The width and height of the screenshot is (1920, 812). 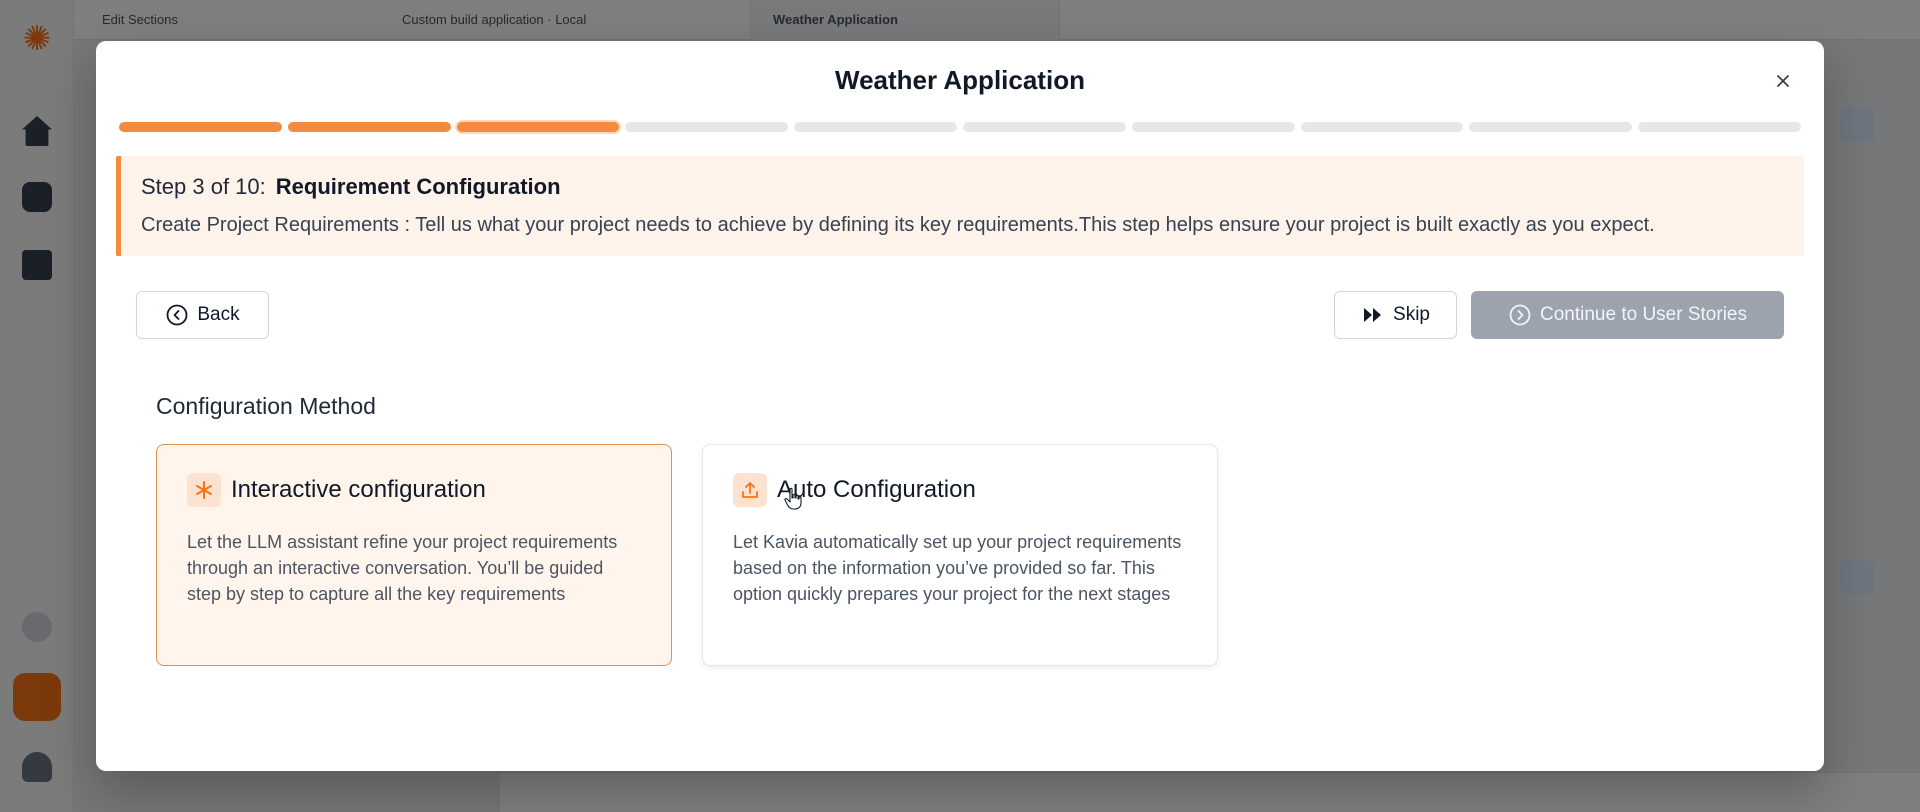 I want to click on section-title: Configuration Method, so click(x=266, y=406).